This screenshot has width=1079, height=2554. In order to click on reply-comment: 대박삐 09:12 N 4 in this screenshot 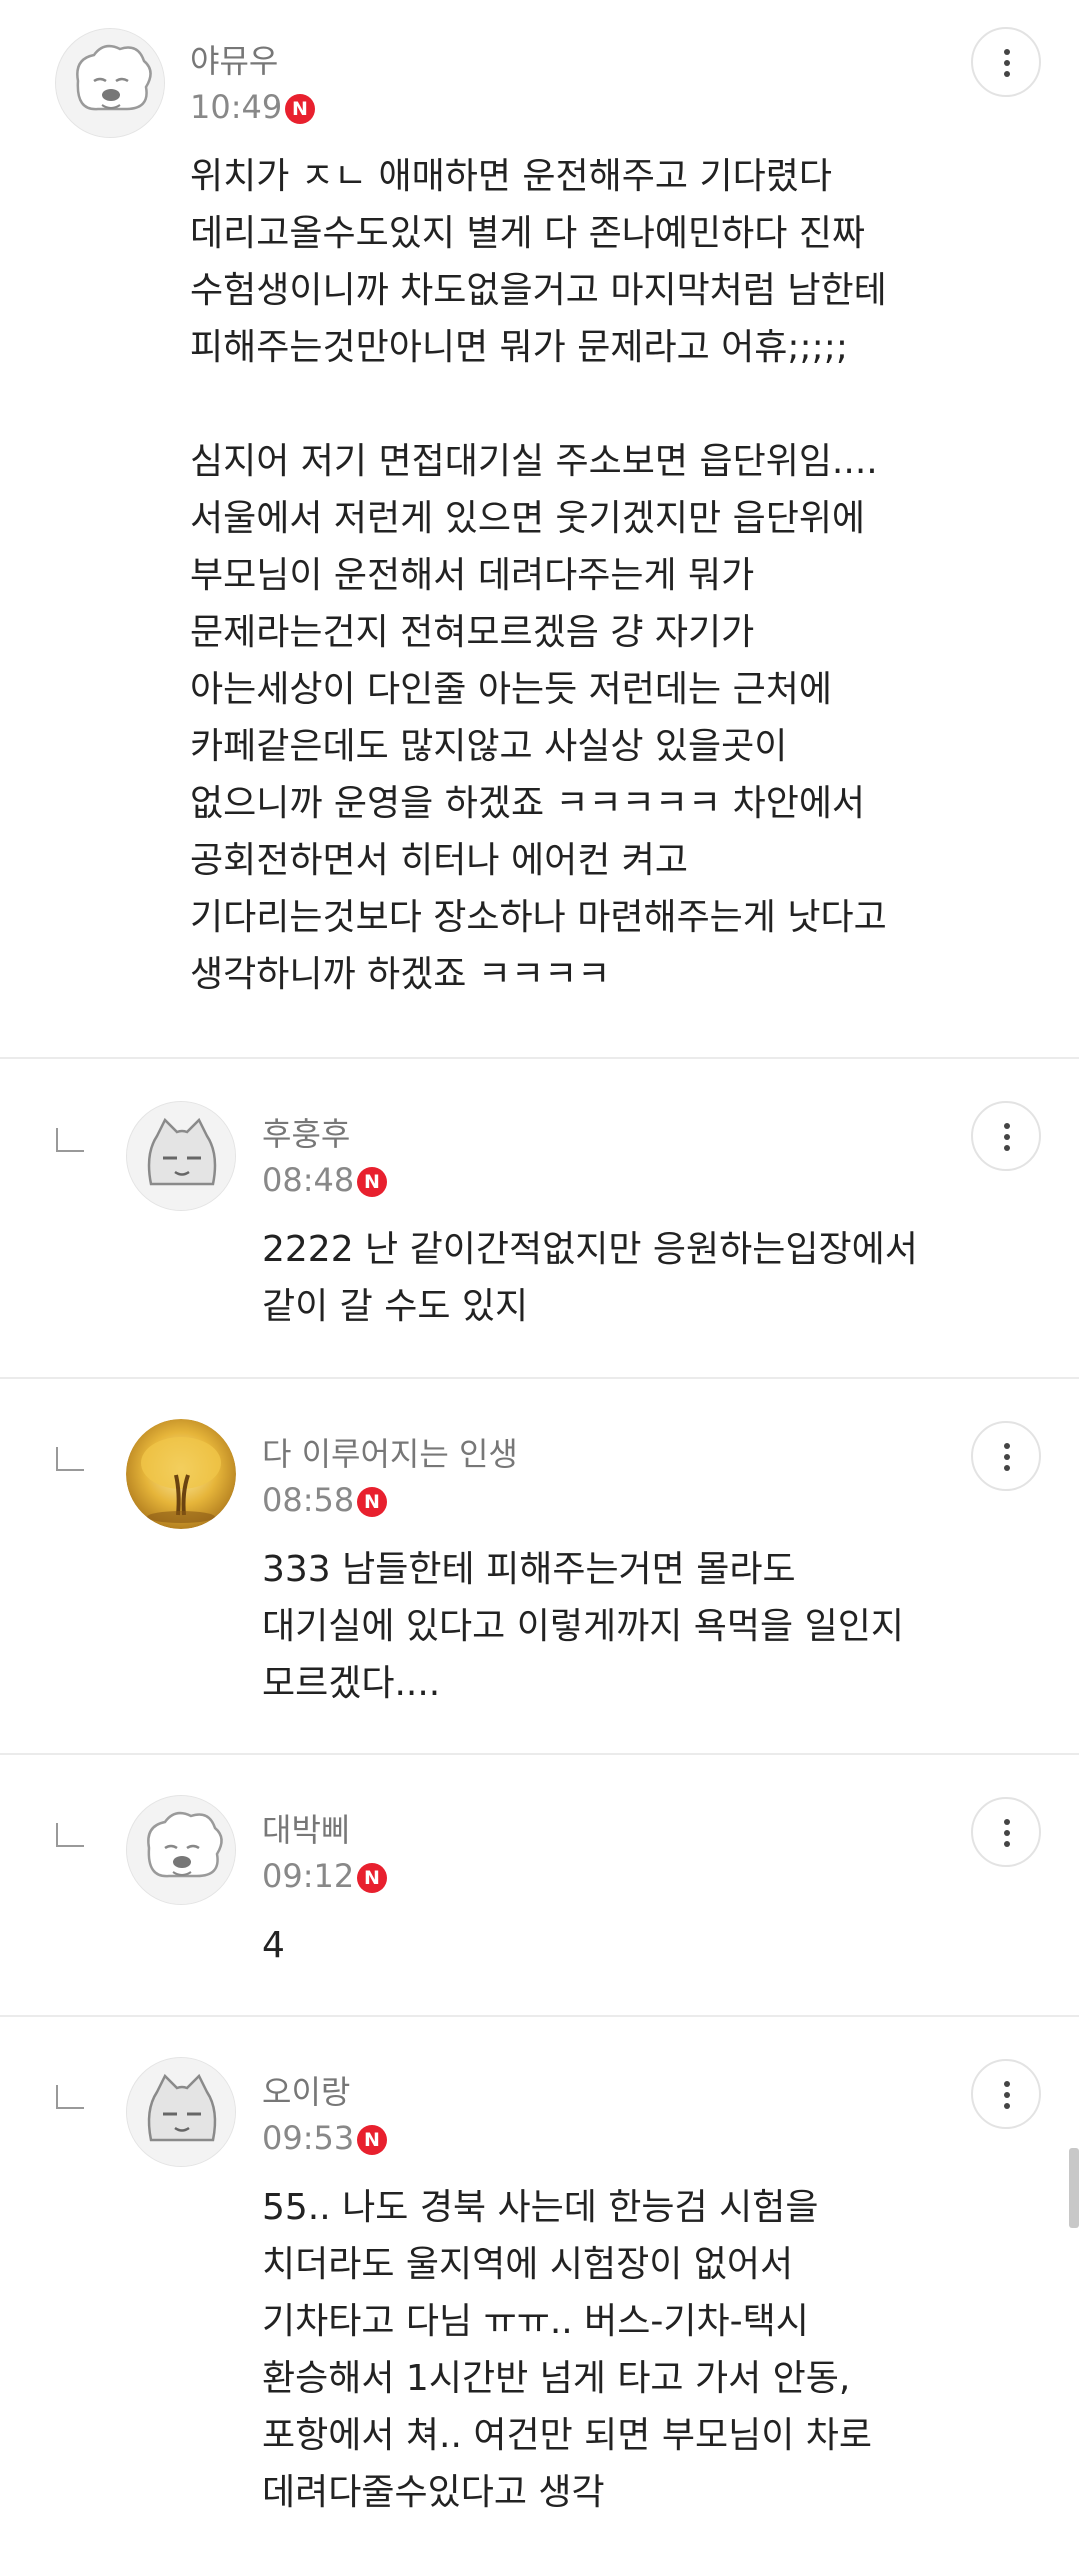, I will do `click(539, 1885)`.